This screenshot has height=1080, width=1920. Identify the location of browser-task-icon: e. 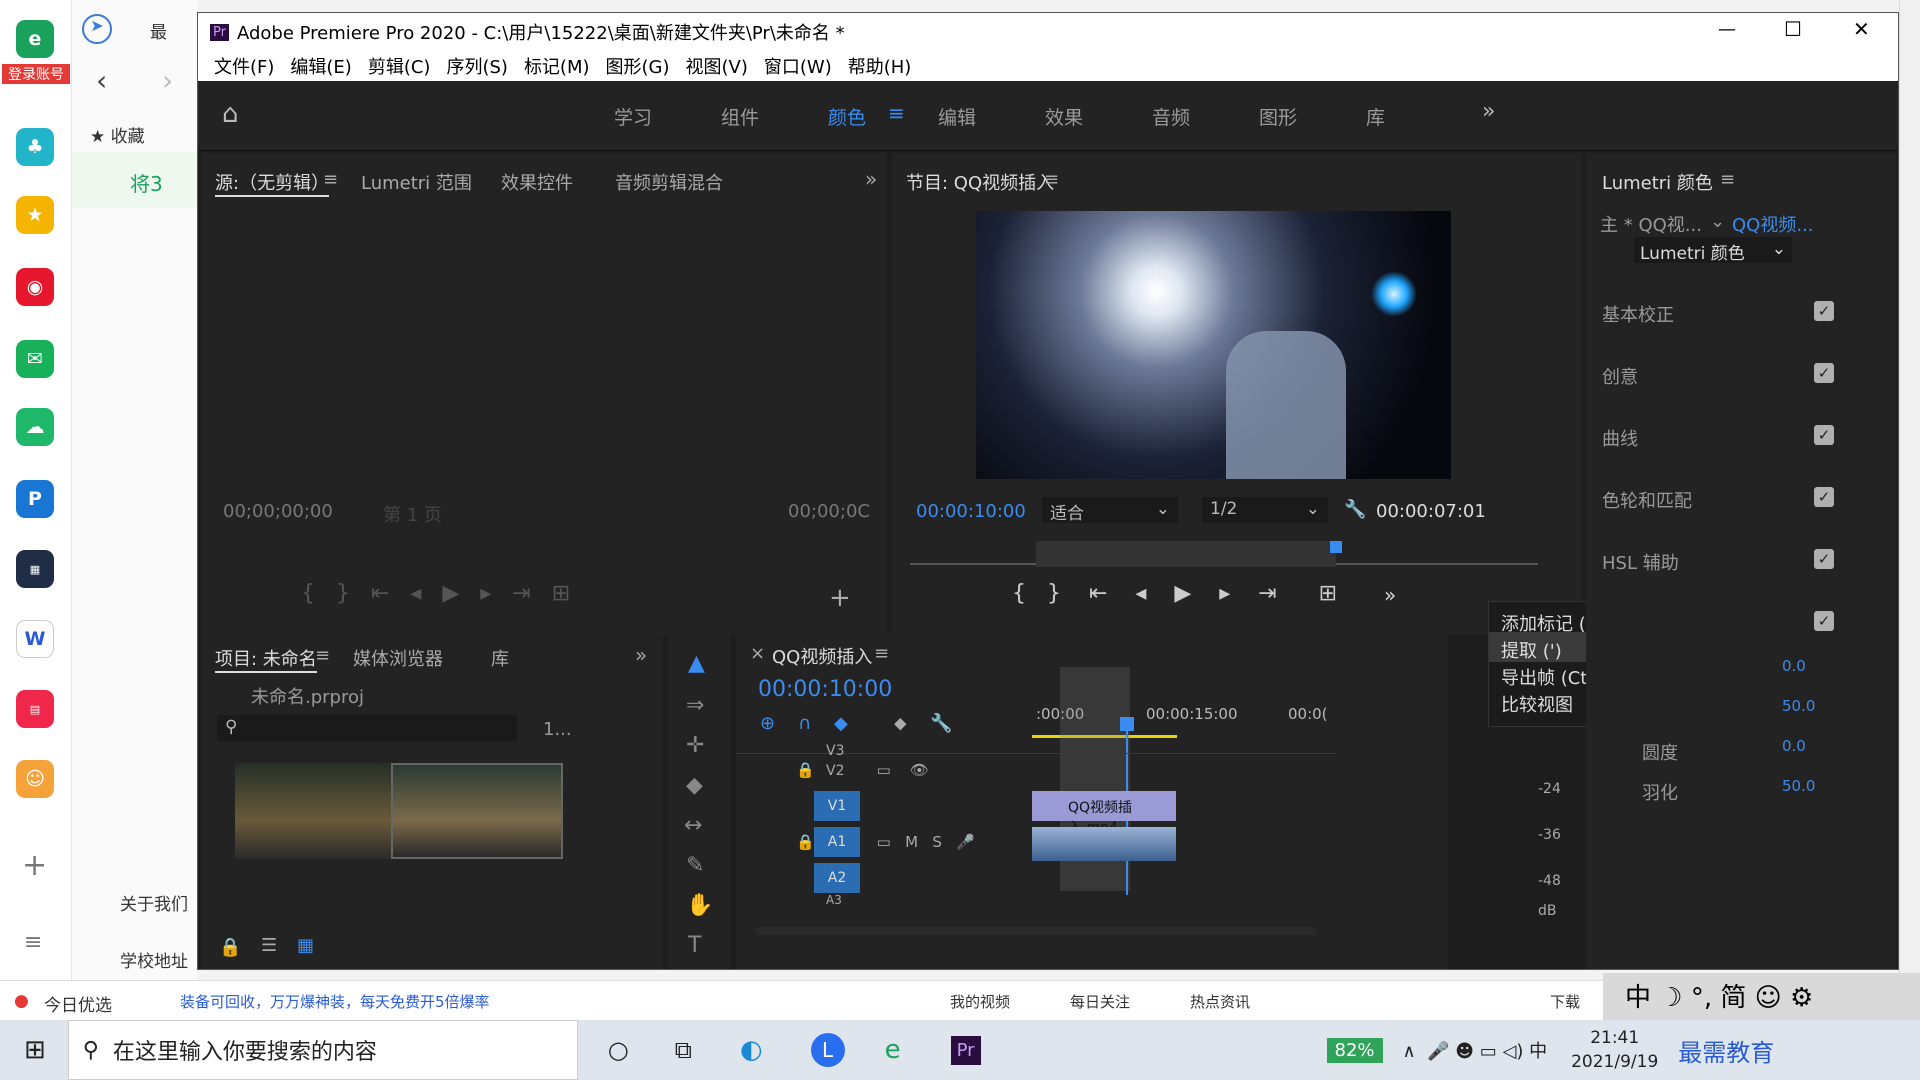
(893, 1050).